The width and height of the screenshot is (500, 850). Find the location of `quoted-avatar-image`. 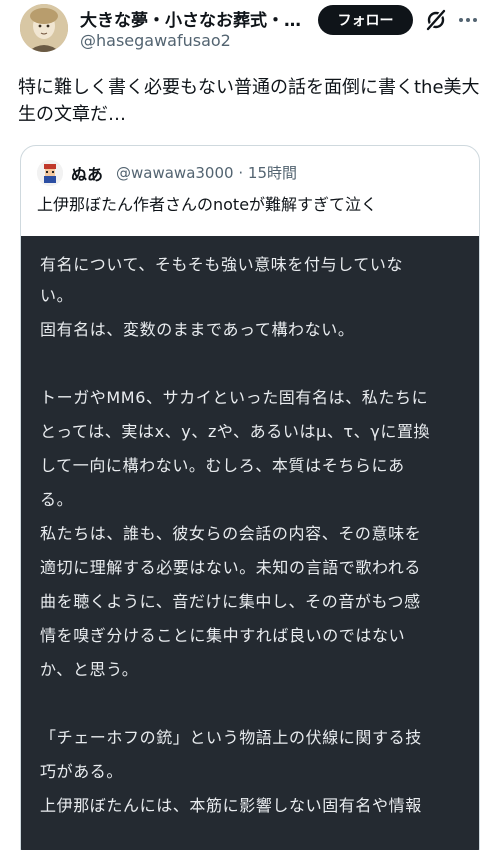

quoted-avatar-image is located at coordinates (50, 173).